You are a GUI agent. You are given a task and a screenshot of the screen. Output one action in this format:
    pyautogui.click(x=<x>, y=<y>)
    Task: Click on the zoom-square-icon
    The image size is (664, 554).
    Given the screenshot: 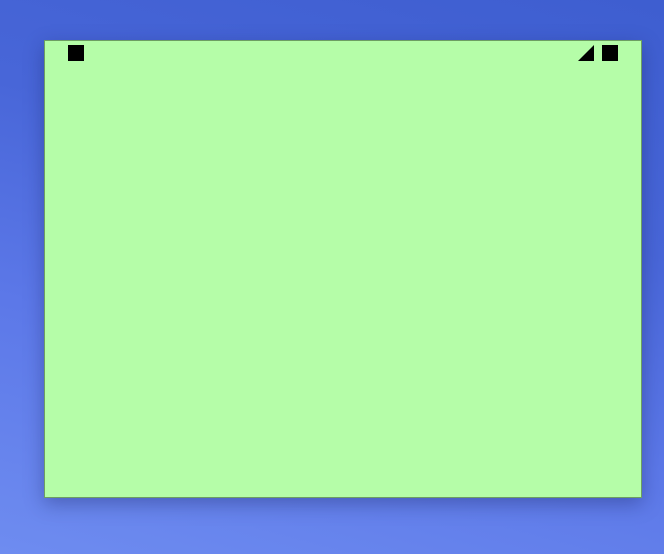 What is the action you would take?
    pyautogui.click(x=610, y=53)
    